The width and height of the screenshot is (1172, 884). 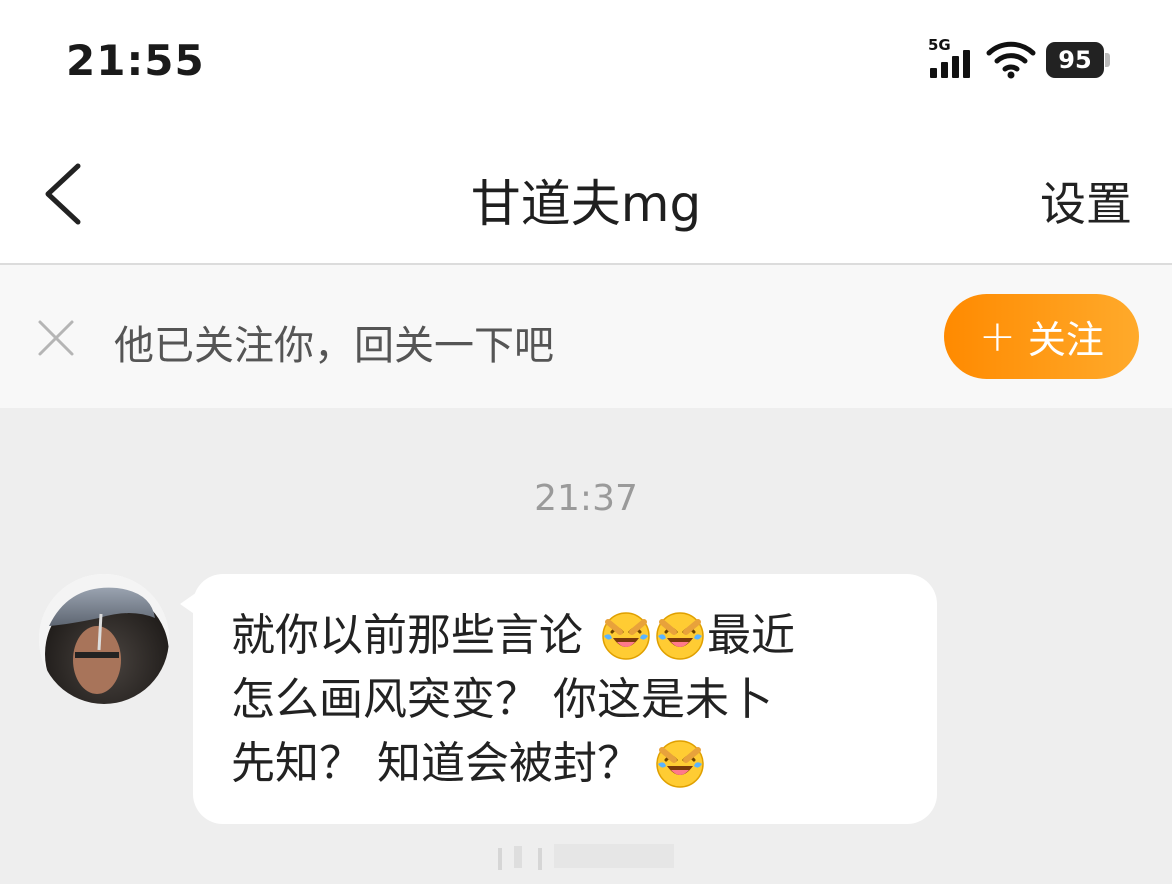 I want to click on message-text: 怎么画风突变？ 你这是未卜, so click(x=502, y=699).